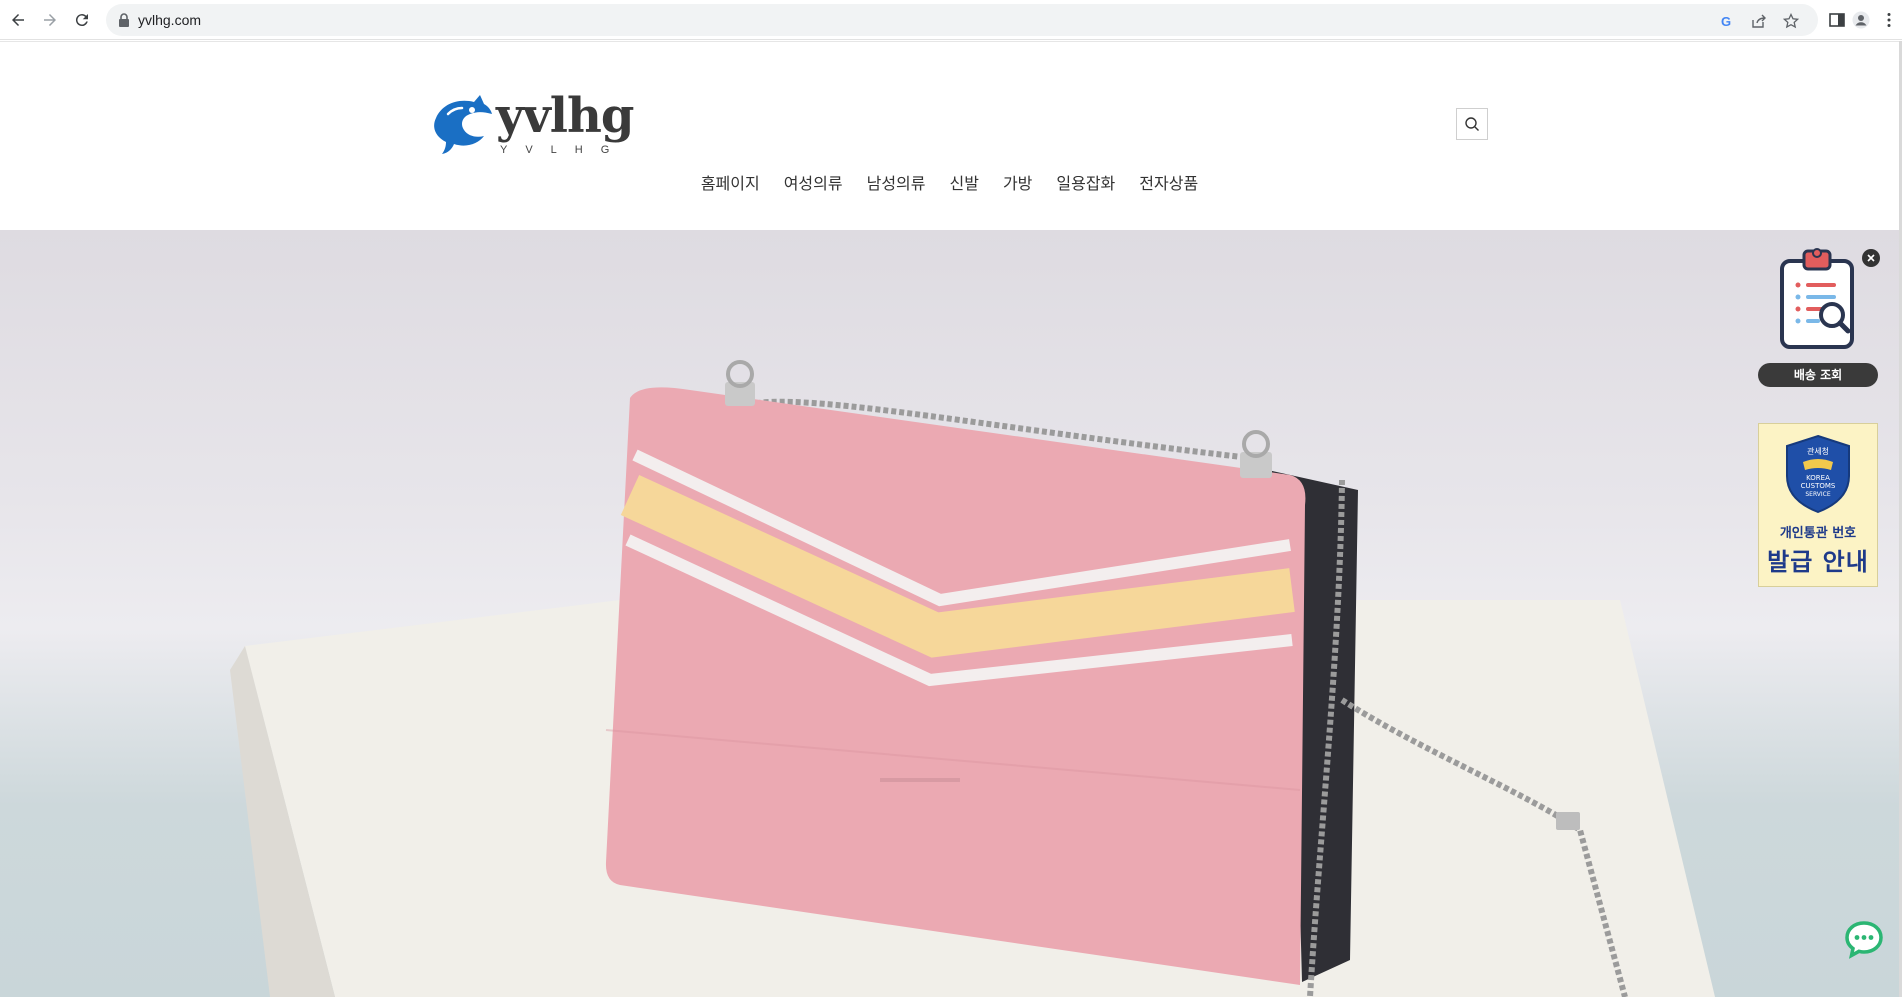 The width and height of the screenshot is (1902, 997). Describe the element at coordinates (1837, 20) in the screenshot. I see `side-panel-icon` at that location.